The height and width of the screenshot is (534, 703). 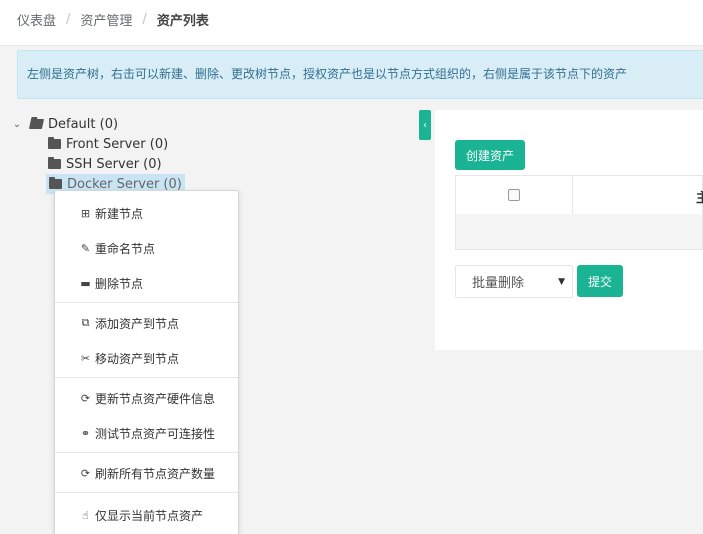 I want to click on caret-down-icon: ▼, so click(x=561, y=282).